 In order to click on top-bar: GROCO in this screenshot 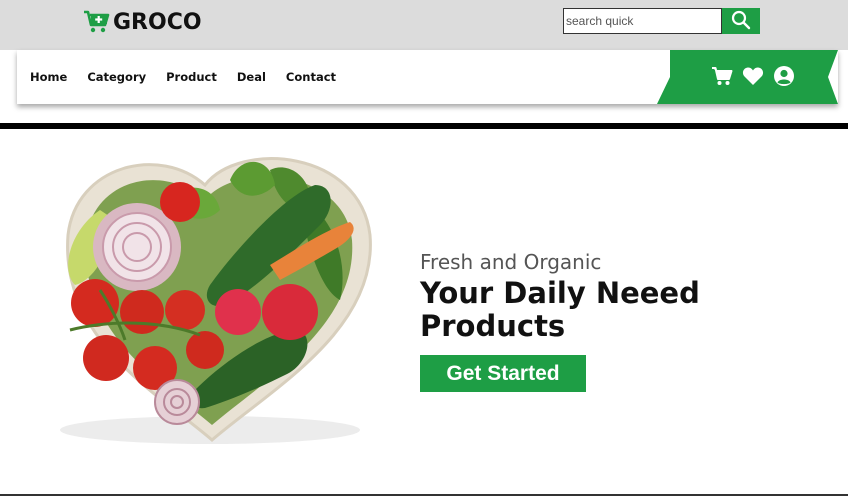, I will do `click(424, 25)`.